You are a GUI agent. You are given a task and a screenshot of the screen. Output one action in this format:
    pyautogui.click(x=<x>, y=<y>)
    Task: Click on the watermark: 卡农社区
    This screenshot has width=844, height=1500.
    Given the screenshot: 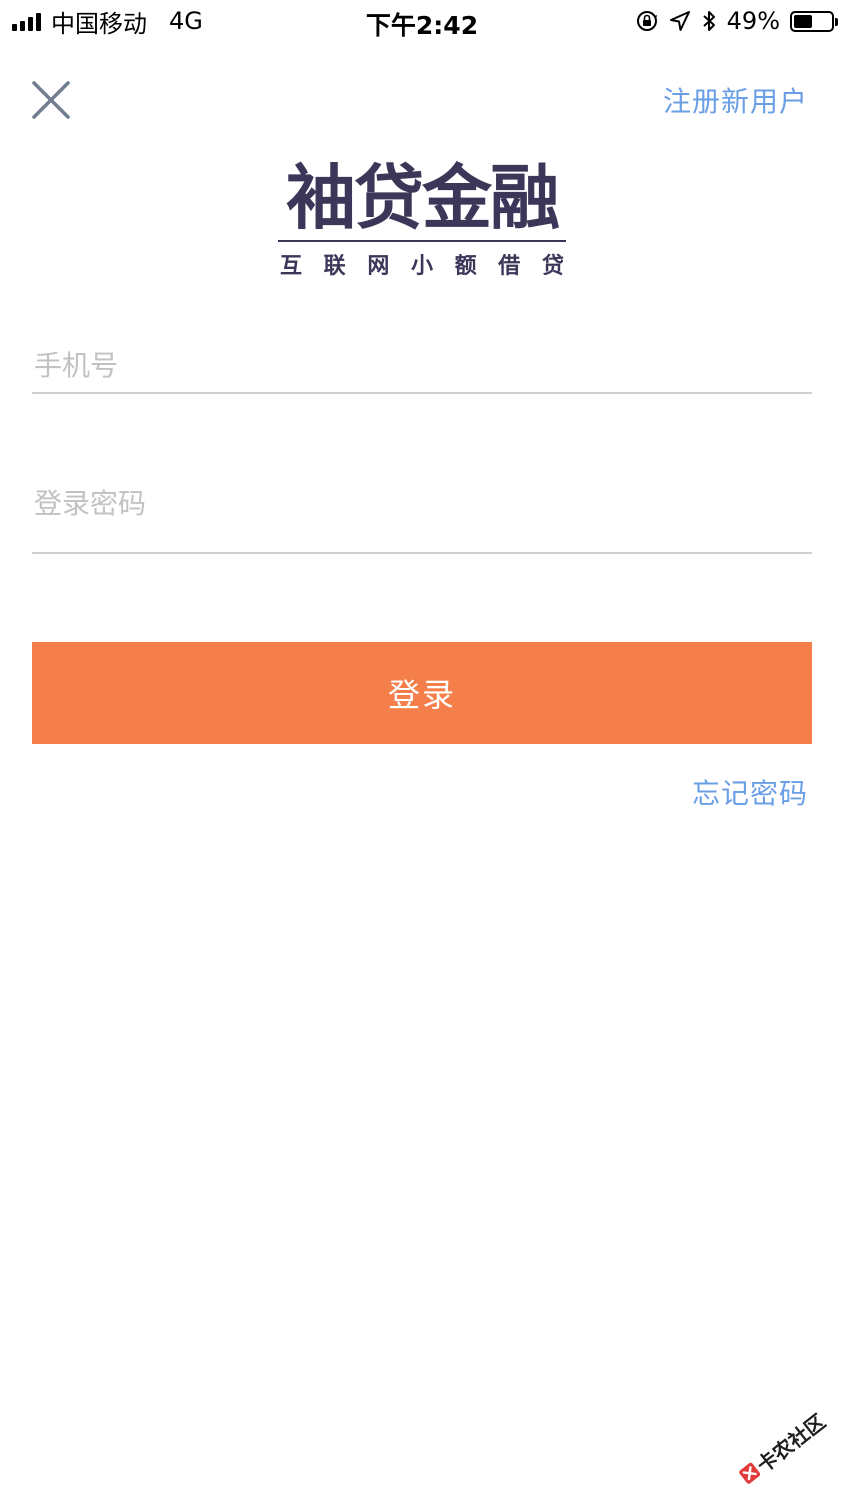 What is the action you would take?
    pyautogui.click(x=782, y=1447)
    